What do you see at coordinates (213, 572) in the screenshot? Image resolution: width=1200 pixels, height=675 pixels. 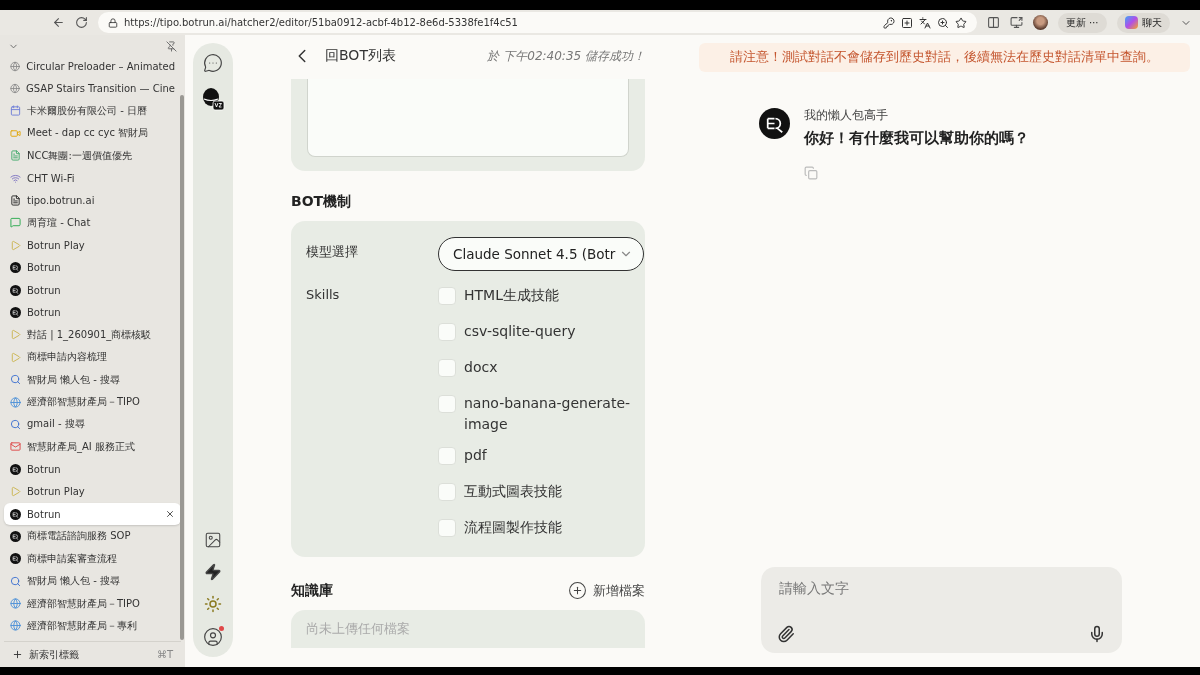 I see `lightning-icon` at bounding box center [213, 572].